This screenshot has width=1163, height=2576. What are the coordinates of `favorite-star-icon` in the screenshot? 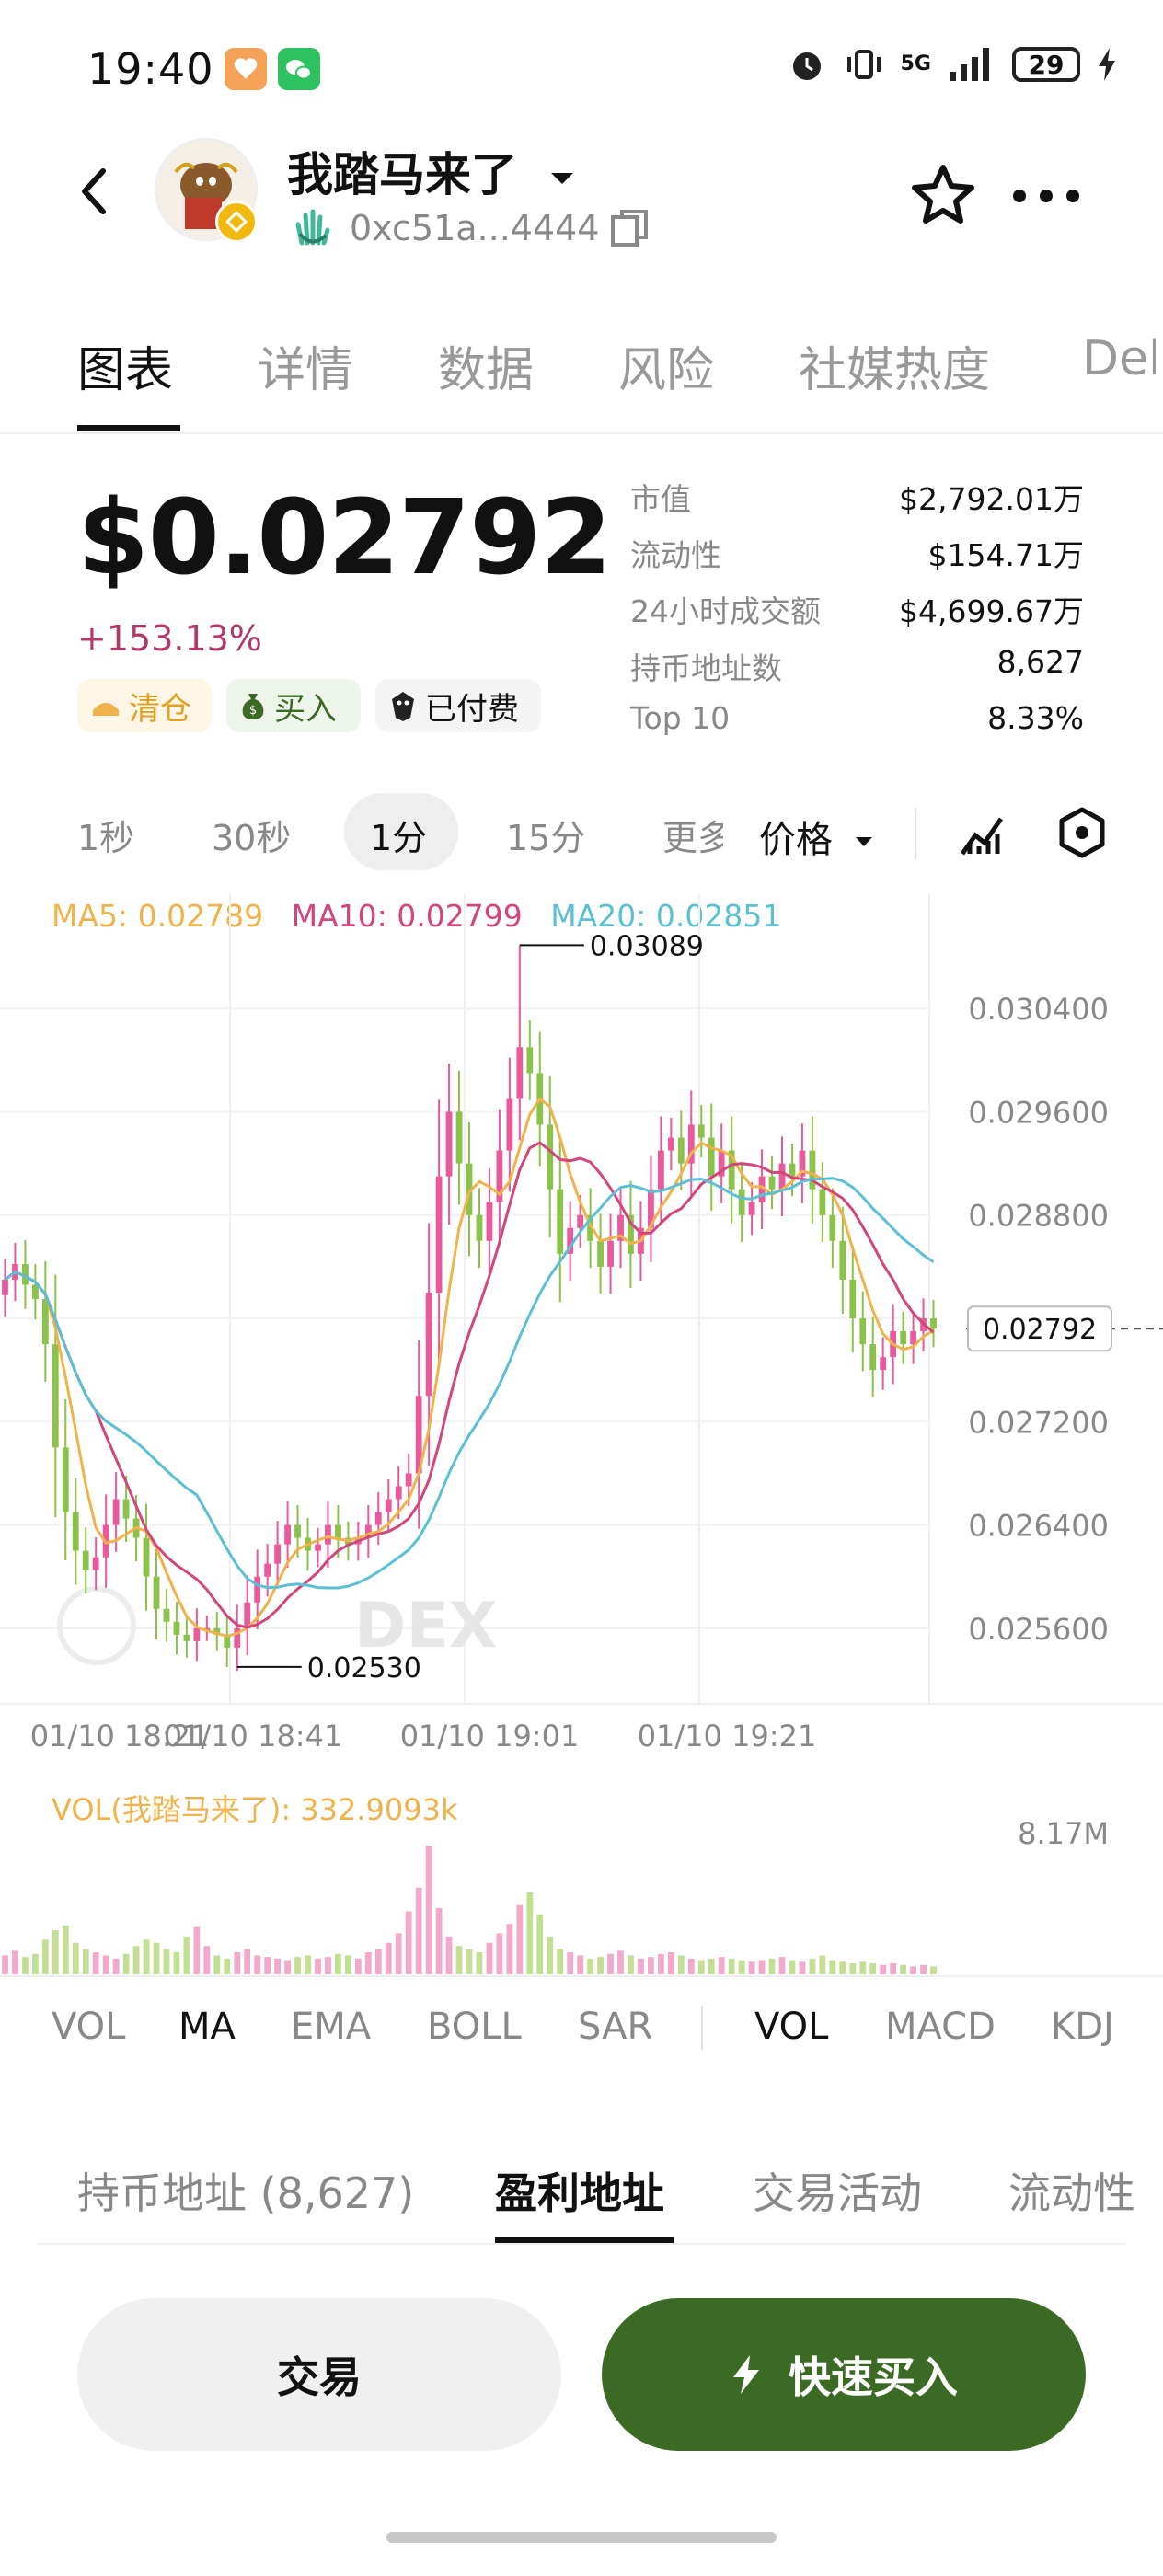 It's located at (943, 196).